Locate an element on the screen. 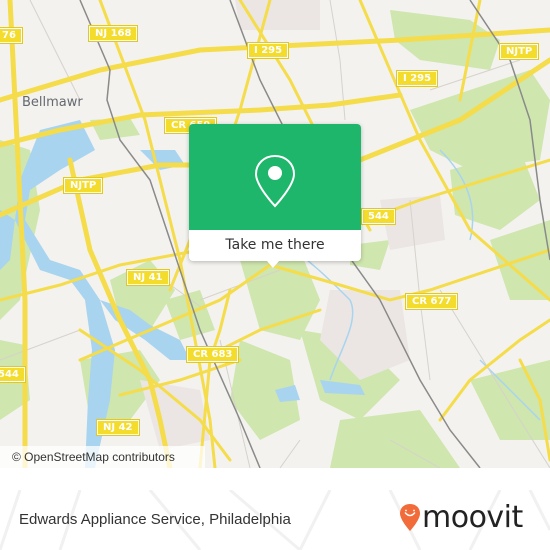  place-title: Edwards Appliance Service, Philadelphia is located at coordinates (155, 519).